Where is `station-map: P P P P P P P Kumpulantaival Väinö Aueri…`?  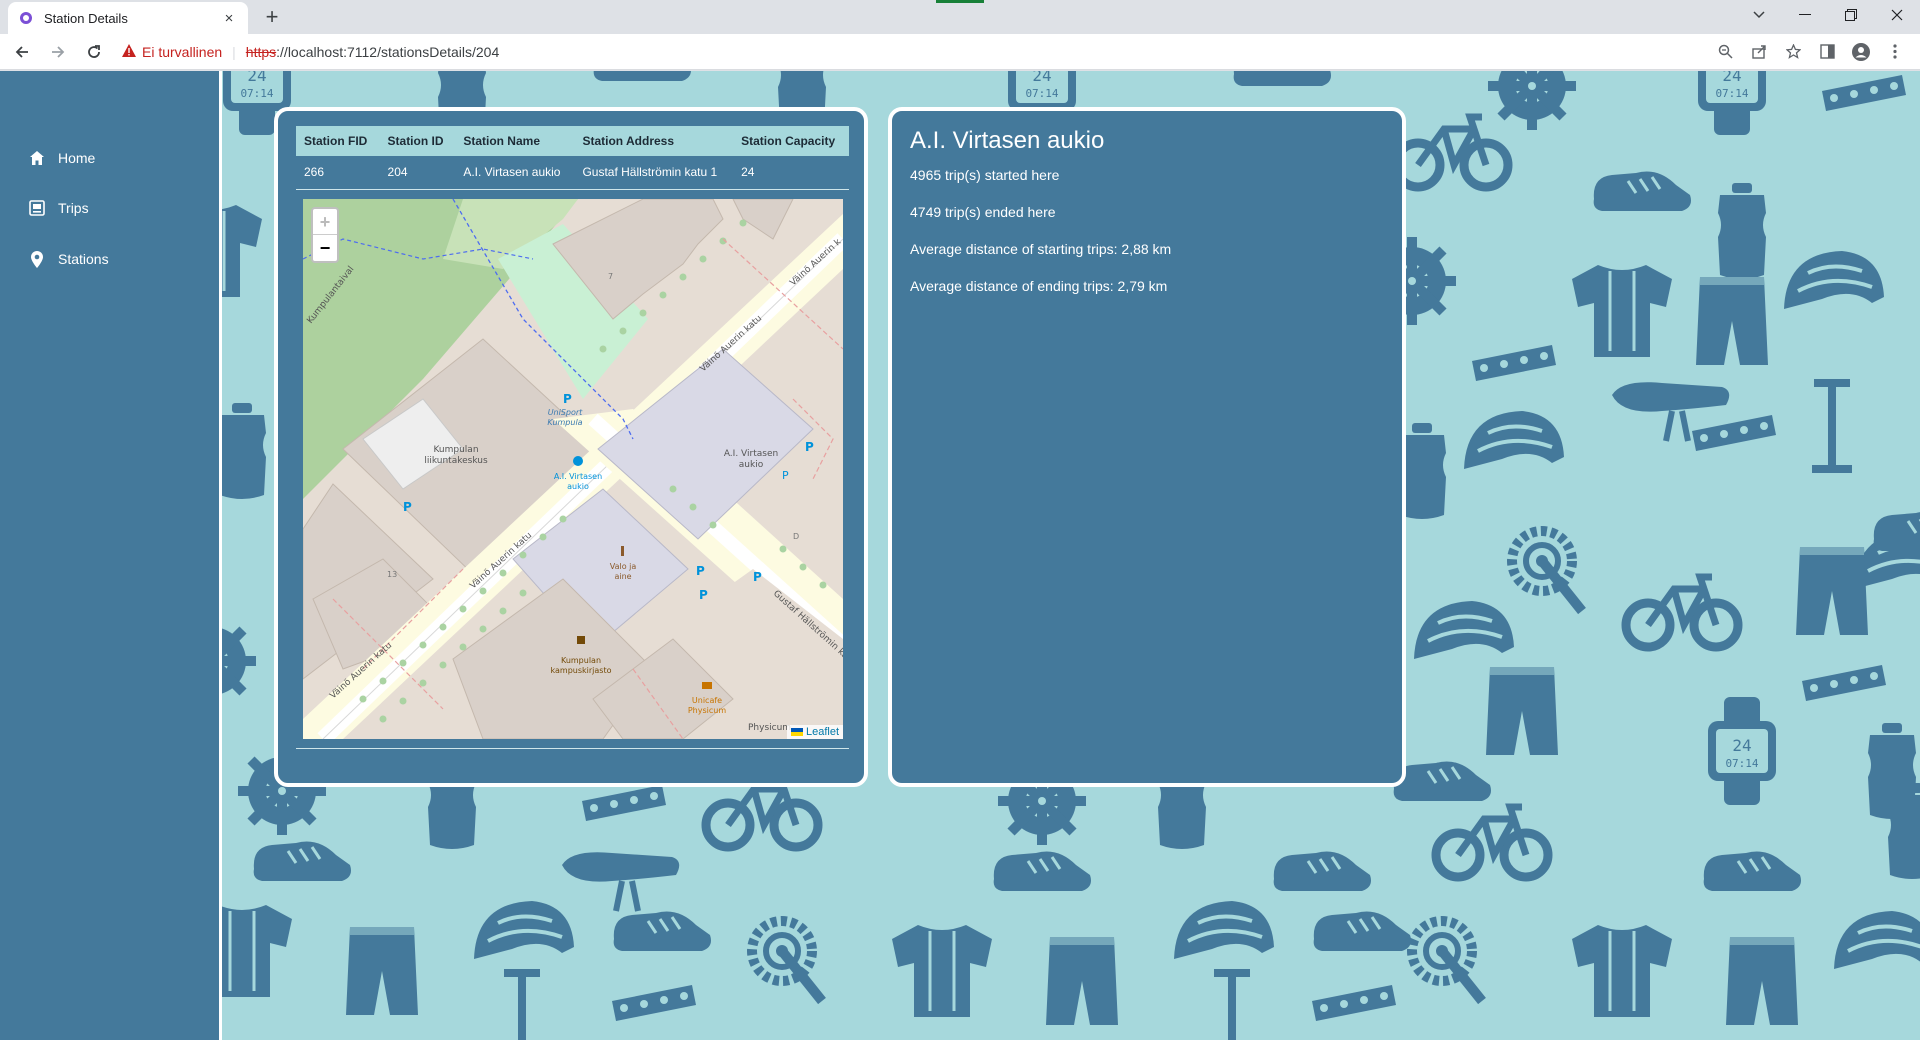
station-map: P P P P P P P Kumpulantaival Väinö Aueri… is located at coordinates (573, 469).